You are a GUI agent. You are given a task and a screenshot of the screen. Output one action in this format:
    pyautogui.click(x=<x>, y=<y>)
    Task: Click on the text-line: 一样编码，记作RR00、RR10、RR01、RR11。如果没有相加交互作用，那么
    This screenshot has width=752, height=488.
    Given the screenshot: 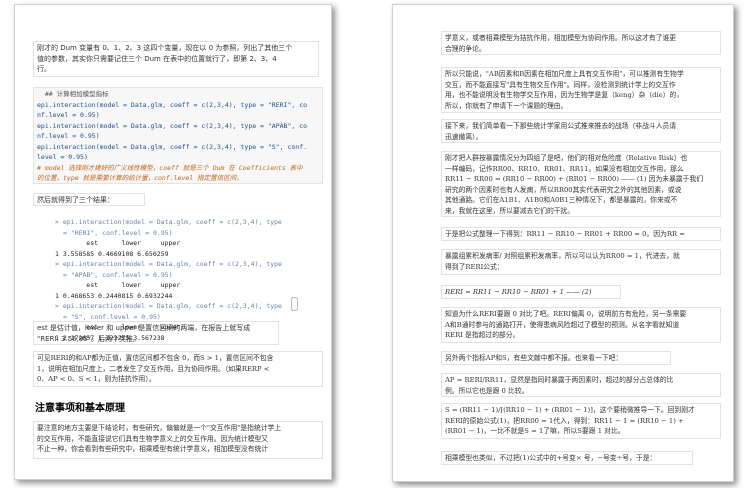 What is the action you would take?
    pyautogui.click(x=564, y=168)
    